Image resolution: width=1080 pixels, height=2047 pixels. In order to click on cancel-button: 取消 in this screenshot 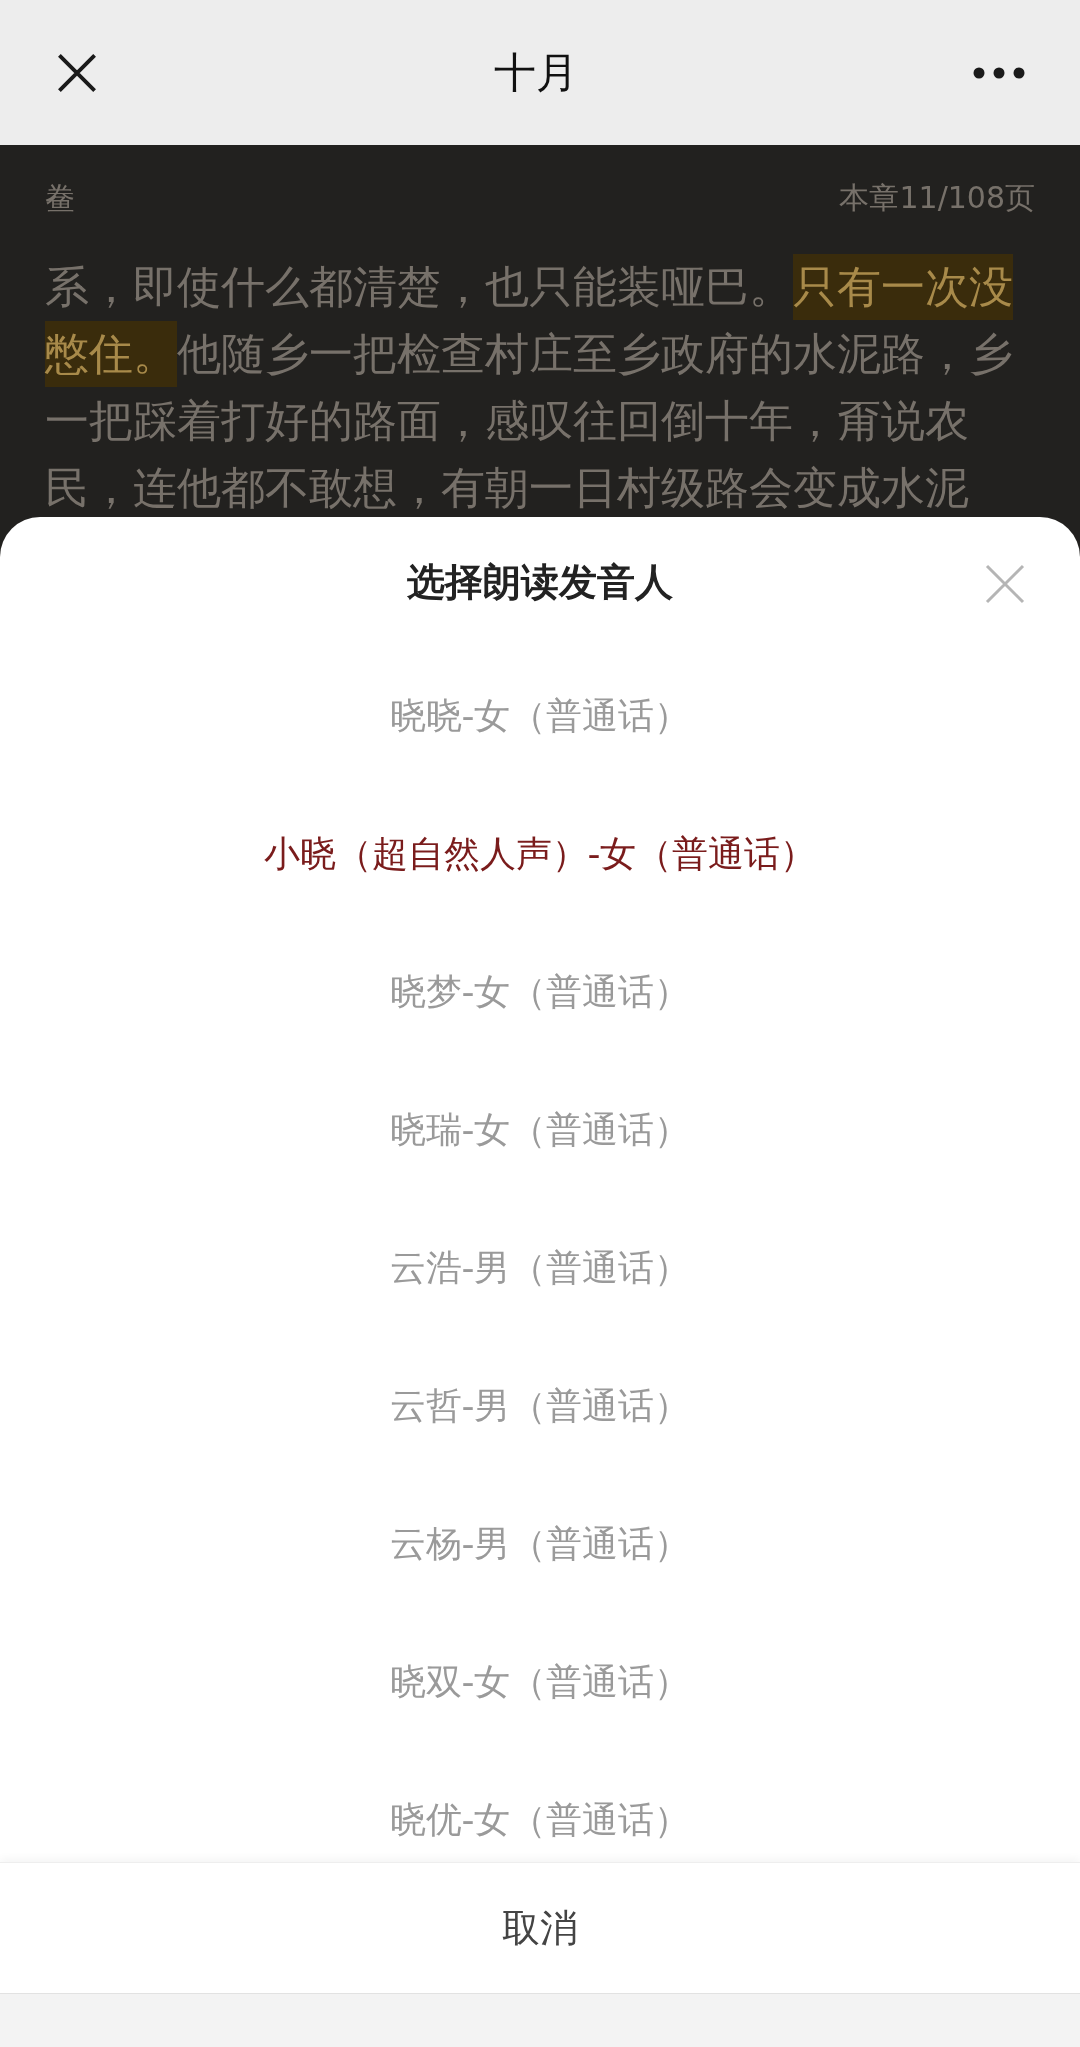, I will do `click(540, 1928)`.